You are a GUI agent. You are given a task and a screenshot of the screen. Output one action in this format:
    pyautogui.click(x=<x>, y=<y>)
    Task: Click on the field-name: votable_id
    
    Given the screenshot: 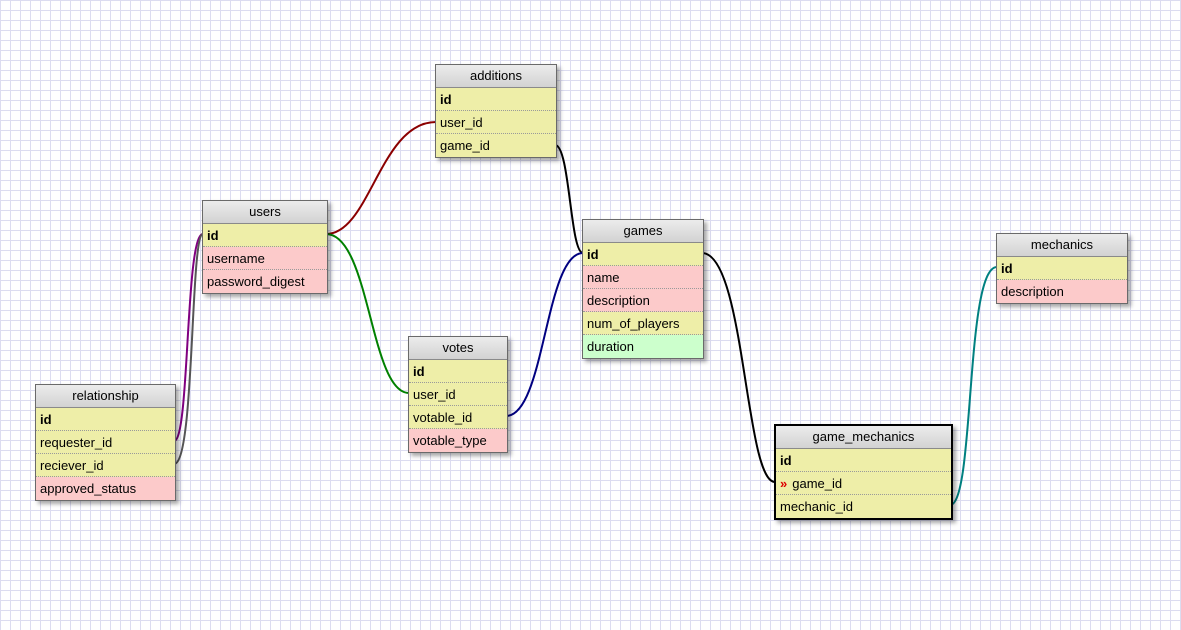 What is the action you would take?
    pyautogui.click(x=443, y=417)
    